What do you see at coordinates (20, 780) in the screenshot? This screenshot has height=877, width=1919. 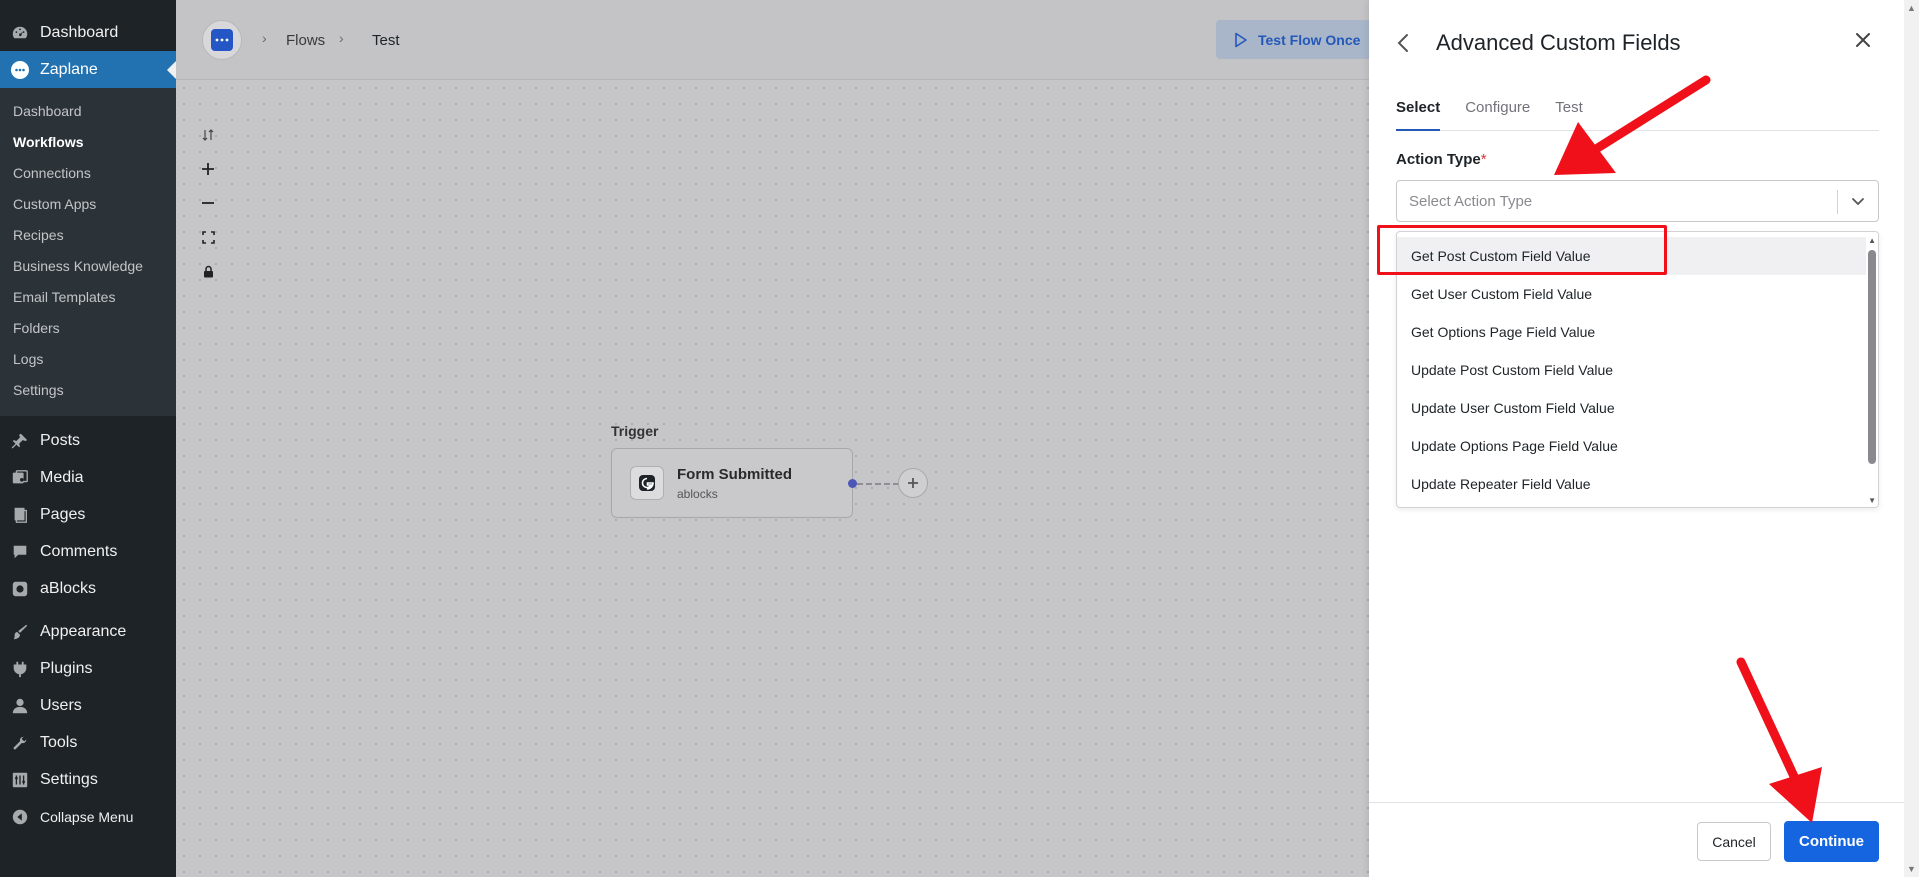 I see `sliders-icon` at bounding box center [20, 780].